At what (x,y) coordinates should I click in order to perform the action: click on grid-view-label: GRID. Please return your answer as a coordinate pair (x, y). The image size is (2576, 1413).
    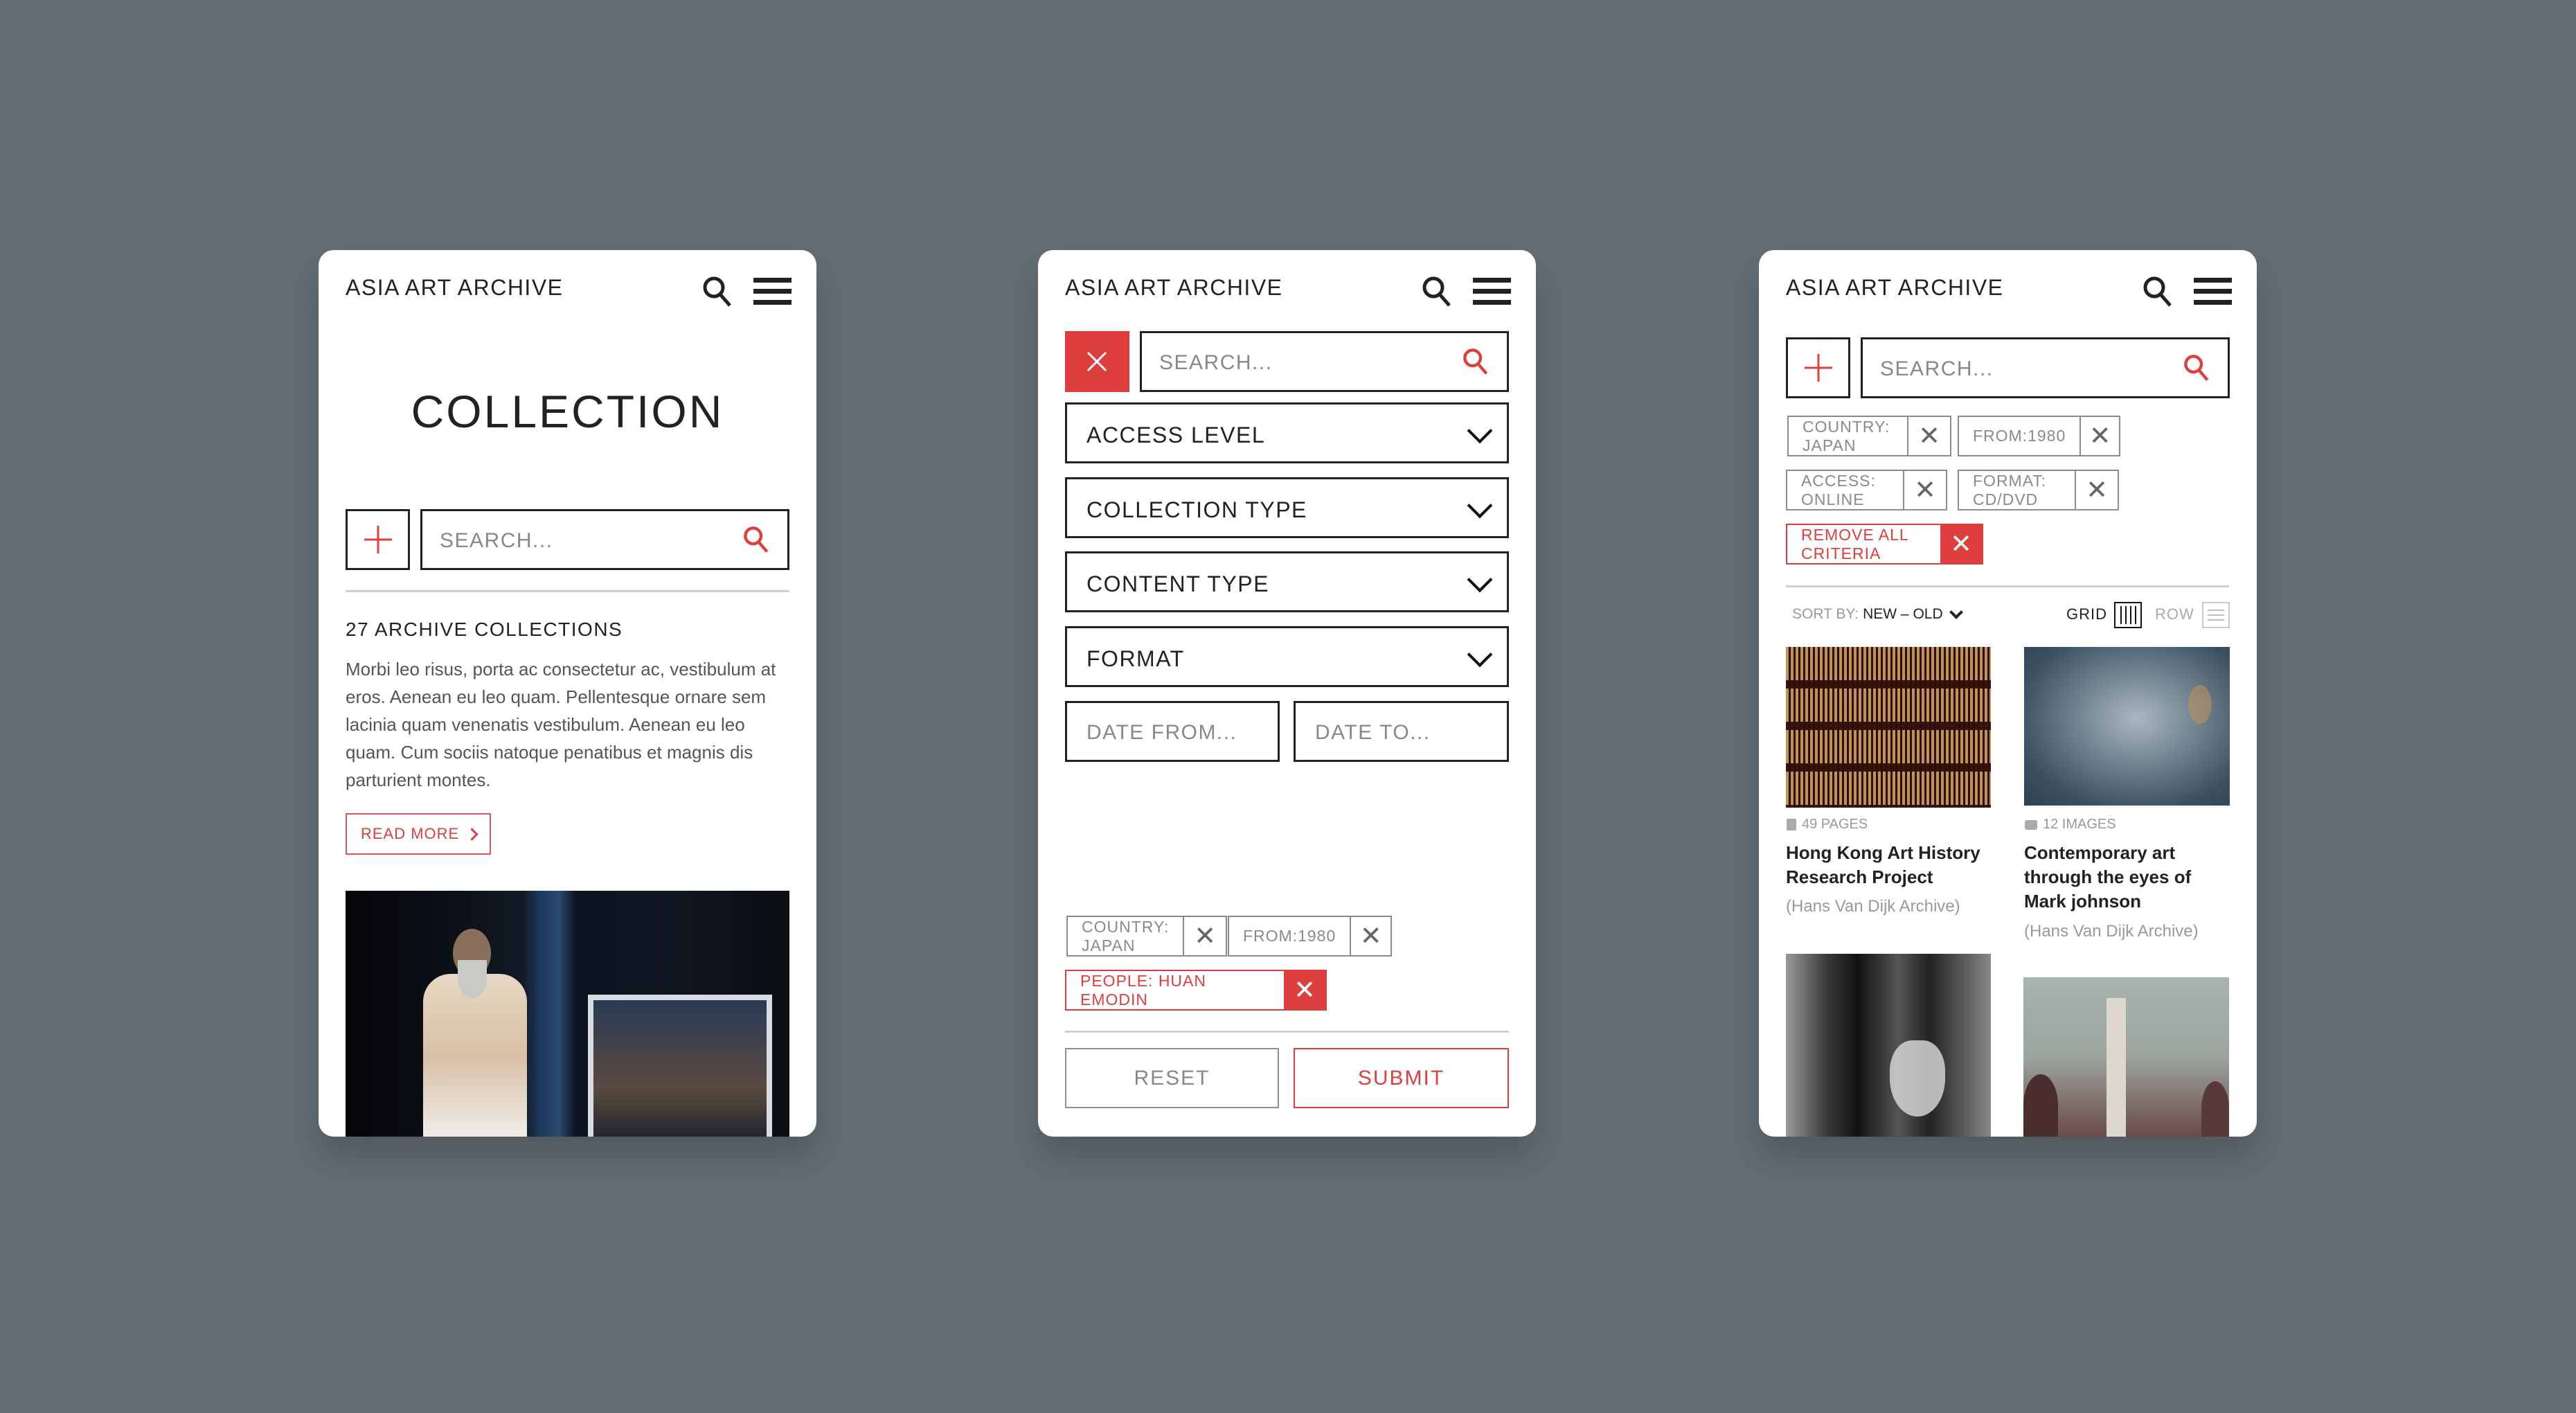
    Looking at the image, I should click on (2086, 614).